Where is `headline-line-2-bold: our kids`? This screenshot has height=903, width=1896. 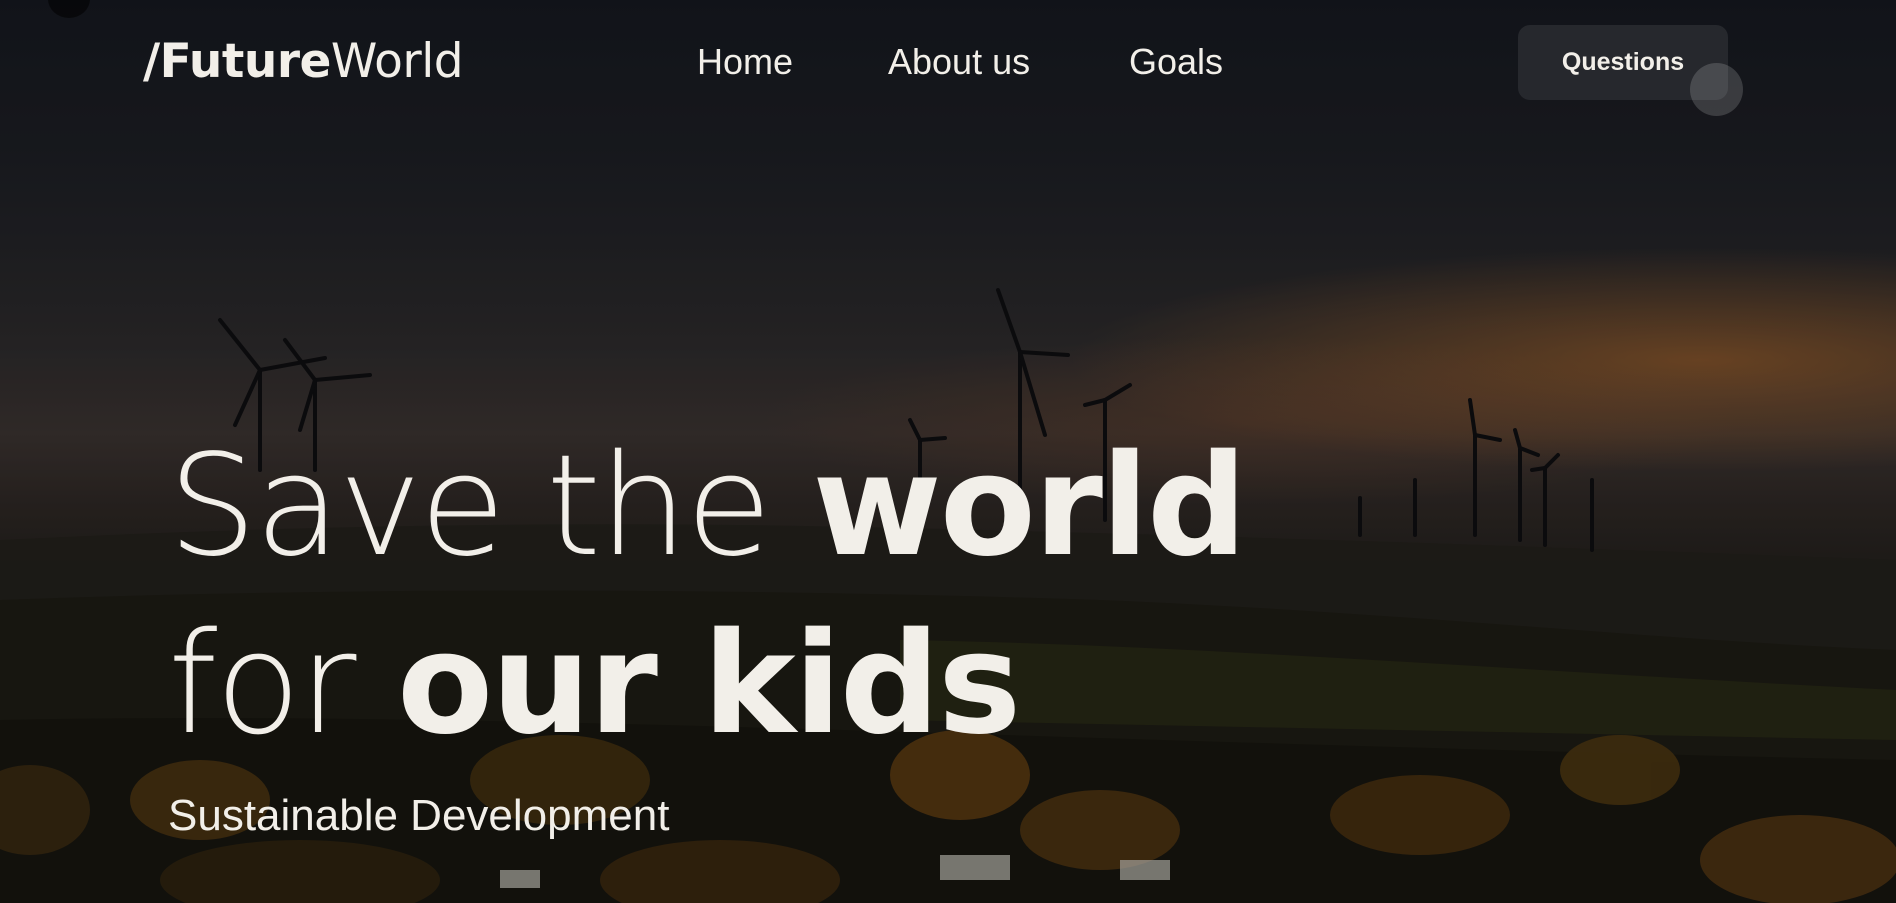 headline-line-2-bold: our kids is located at coordinates (709, 684).